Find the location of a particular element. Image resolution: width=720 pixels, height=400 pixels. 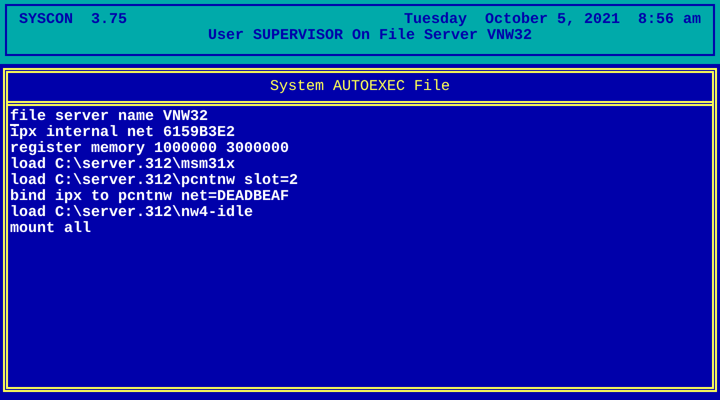

app-name: SYSCON 3.75 is located at coordinates (73, 20).